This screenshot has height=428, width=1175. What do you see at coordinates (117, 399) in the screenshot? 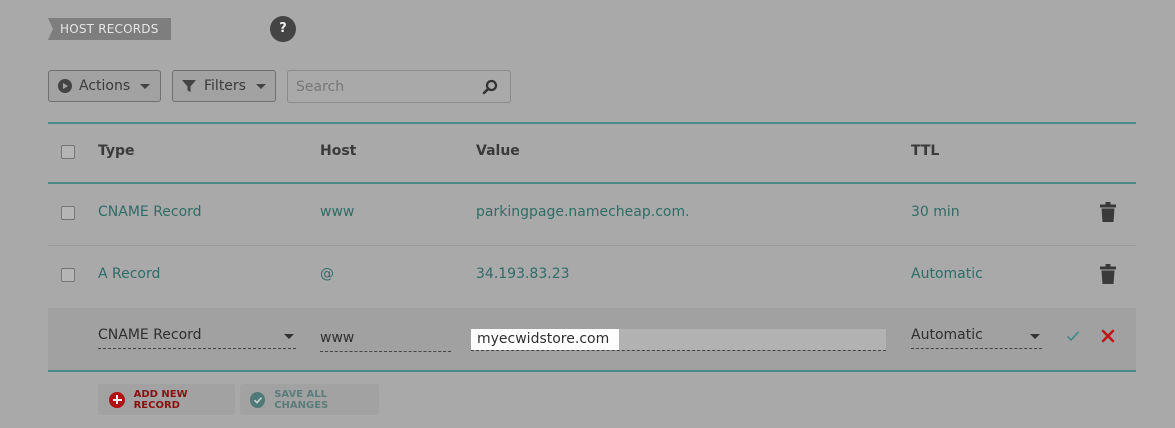
I see `plus-icon` at bounding box center [117, 399].